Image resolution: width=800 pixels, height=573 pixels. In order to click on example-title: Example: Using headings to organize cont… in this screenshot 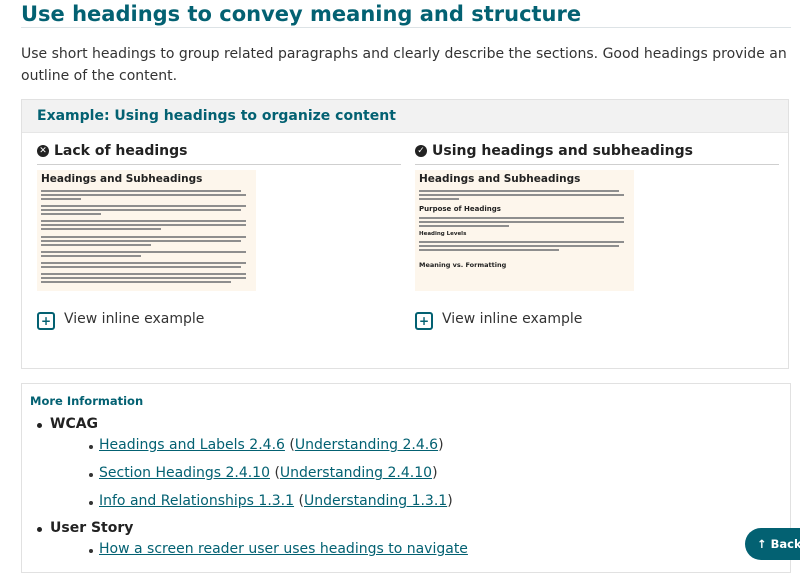, I will do `click(216, 116)`.